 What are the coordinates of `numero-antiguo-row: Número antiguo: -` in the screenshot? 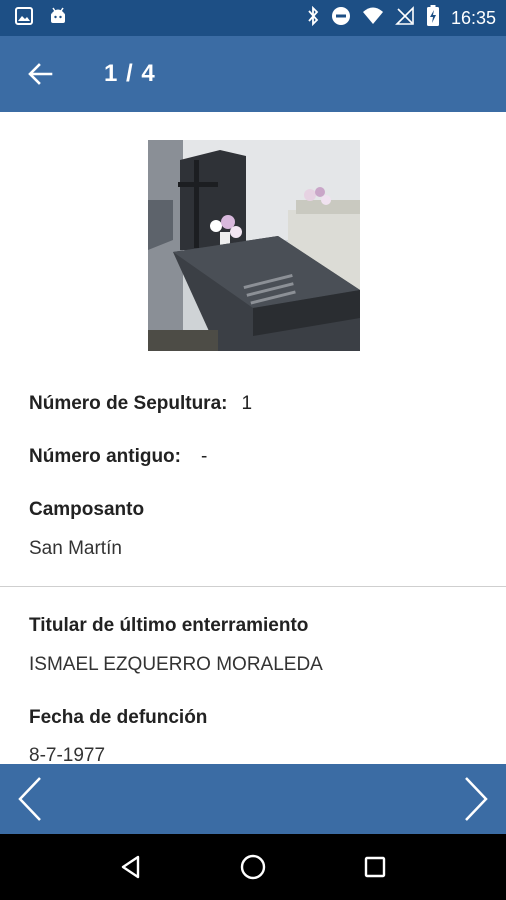 It's located at (118, 457).